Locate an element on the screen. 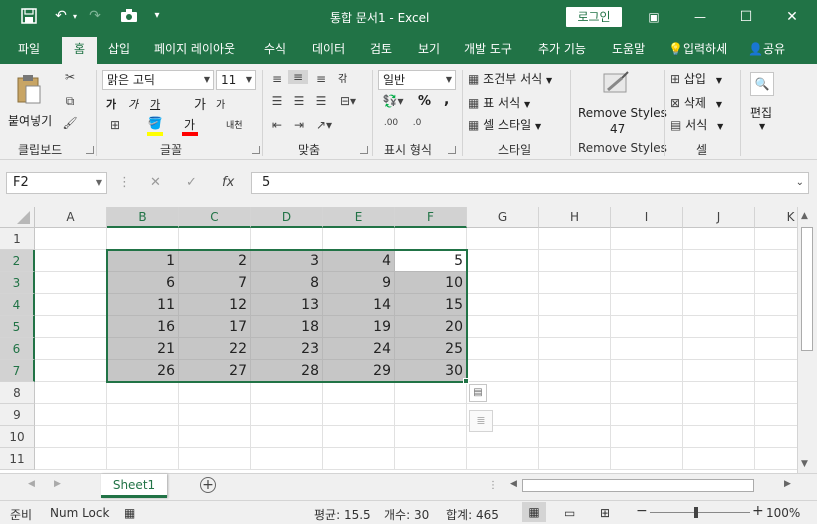 Image resolution: width=817 pixels, height=524 pixels. column-header: I is located at coordinates (647, 217).